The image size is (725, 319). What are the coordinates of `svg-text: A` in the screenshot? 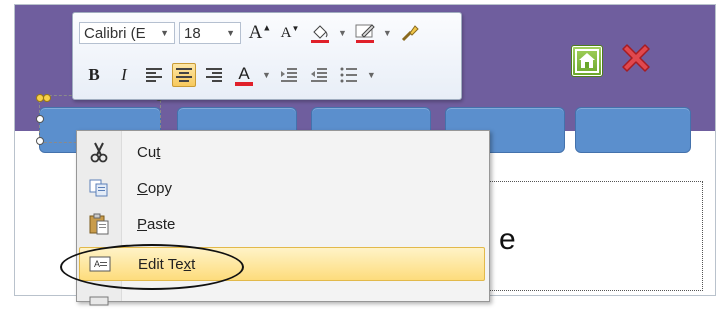 It's located at (244, 73).